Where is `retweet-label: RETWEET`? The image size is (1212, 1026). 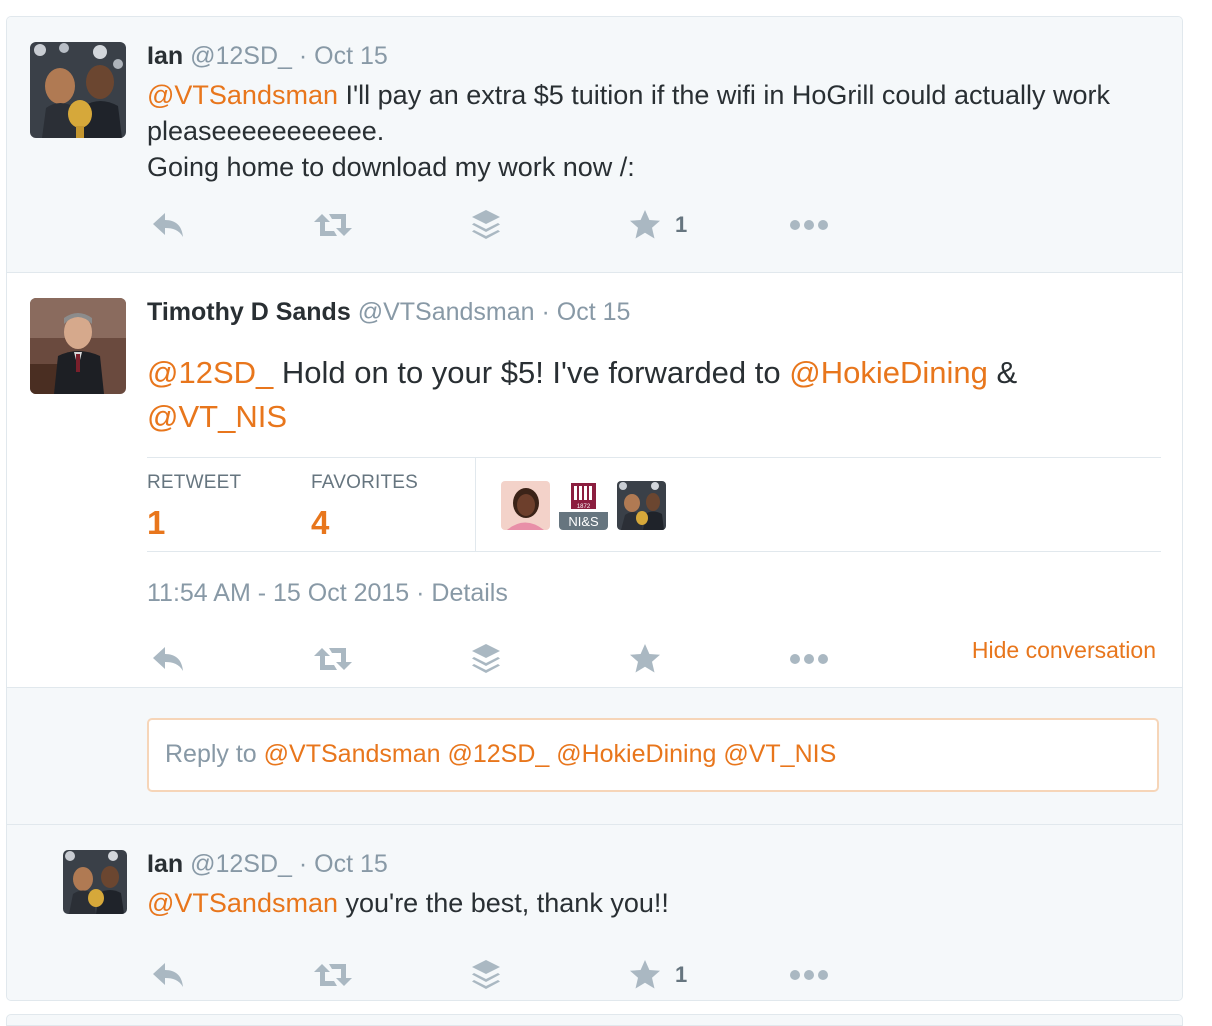
retweet-label: RETWEET is located at coordinates (194, 482).